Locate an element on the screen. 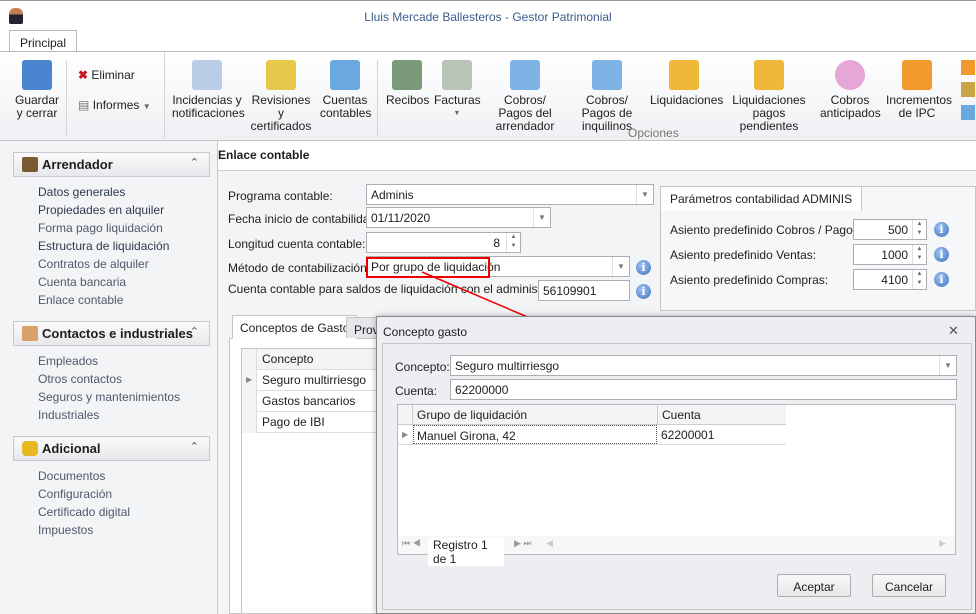 Image resolution: width=976 pixels, height=614 pixels. label: Cobros anticipados is located at coordinates (850, 106).